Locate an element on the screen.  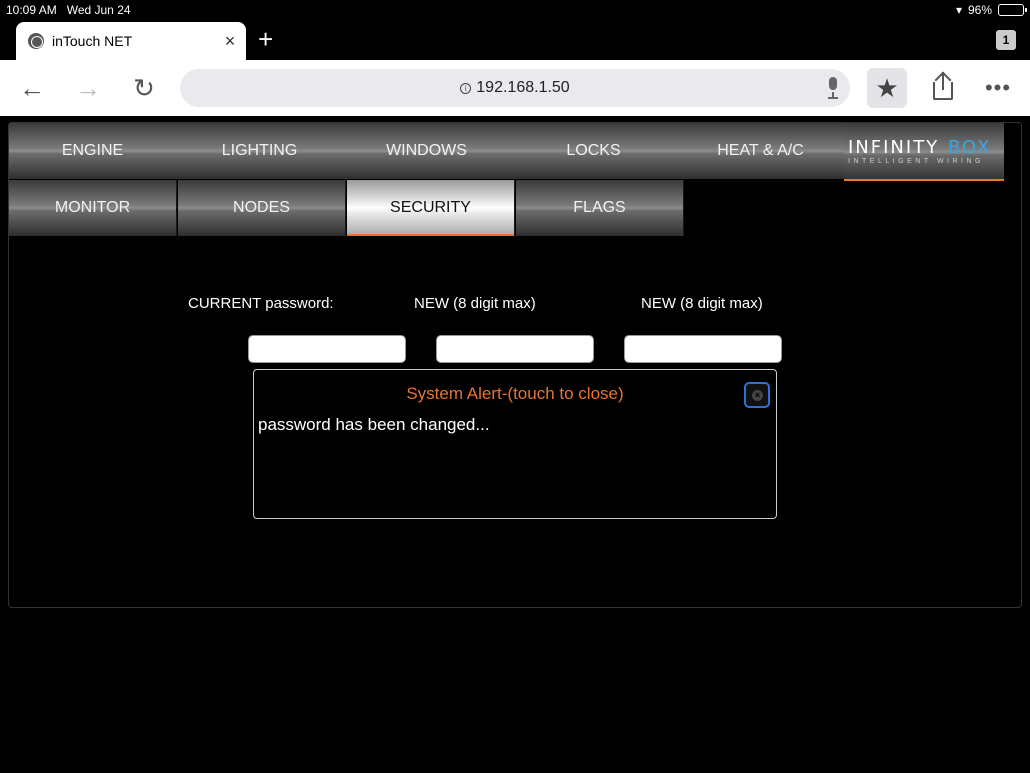
battery-percent: 96% is located at coordinates (979, 10).